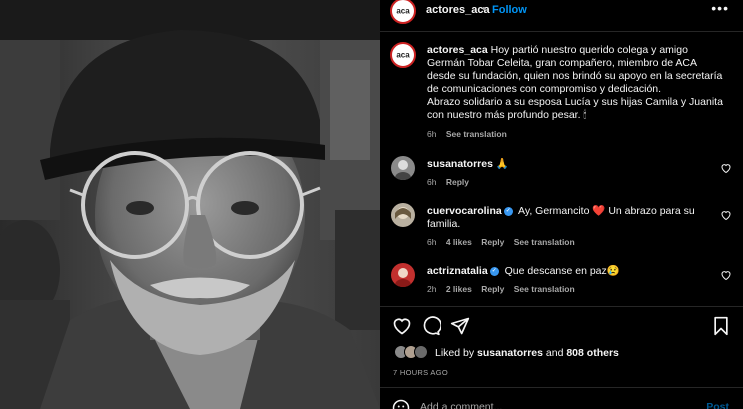 This screenshot has width=743, height=409. I want to click on likes-text: Liked by susanatorres and 808 others, so click(527, 353).